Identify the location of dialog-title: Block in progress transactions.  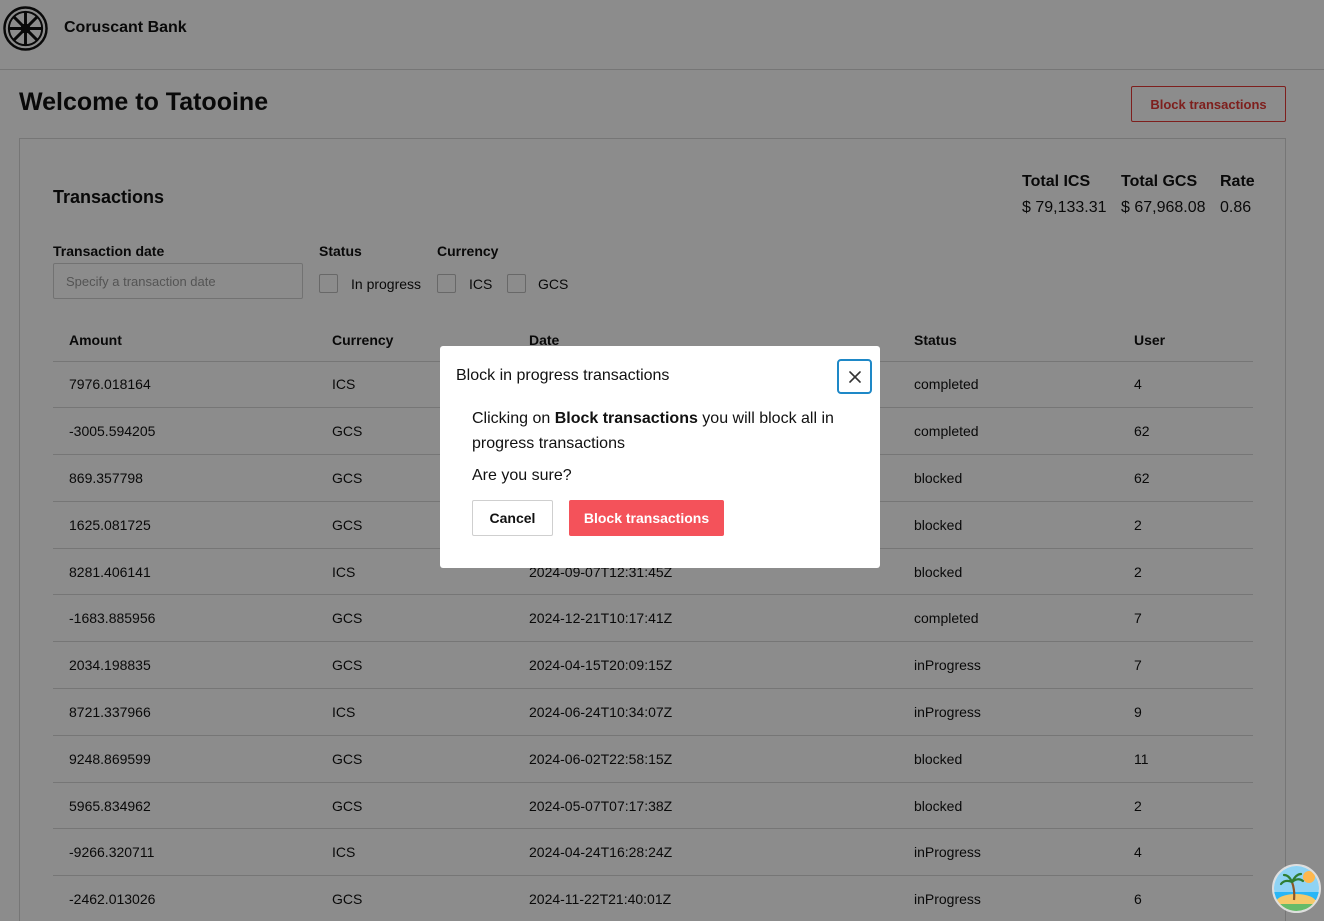
(563, 375).